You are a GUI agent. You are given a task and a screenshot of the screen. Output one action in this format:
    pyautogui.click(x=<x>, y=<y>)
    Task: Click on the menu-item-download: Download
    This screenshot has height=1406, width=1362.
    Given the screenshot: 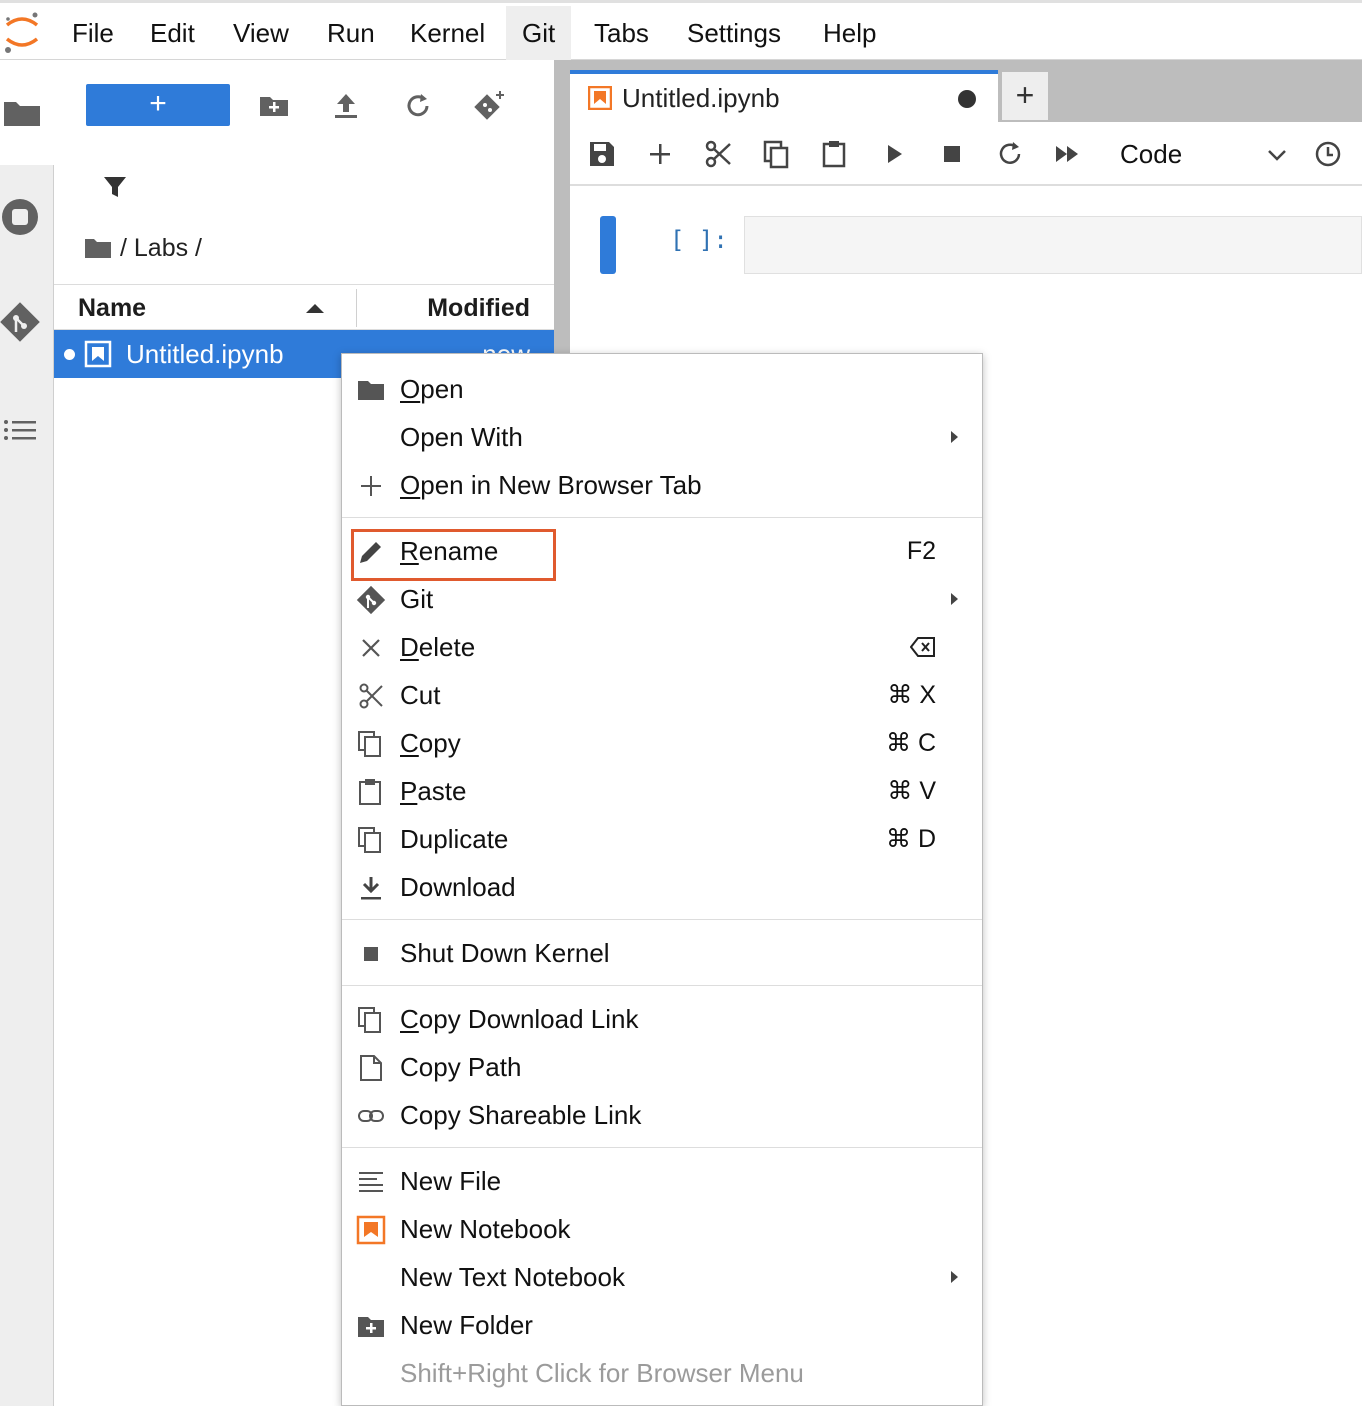 What is the action you would take?
    pyautogui.click(x=662, y=887)
    